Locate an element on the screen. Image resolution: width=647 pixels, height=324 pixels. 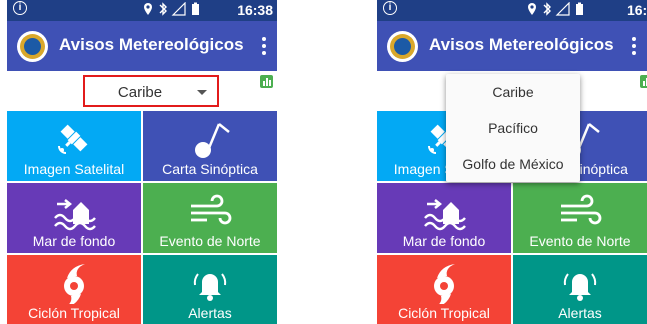
dropdown-option-pacifico: Pacífico is located at coordinates (513, 128).